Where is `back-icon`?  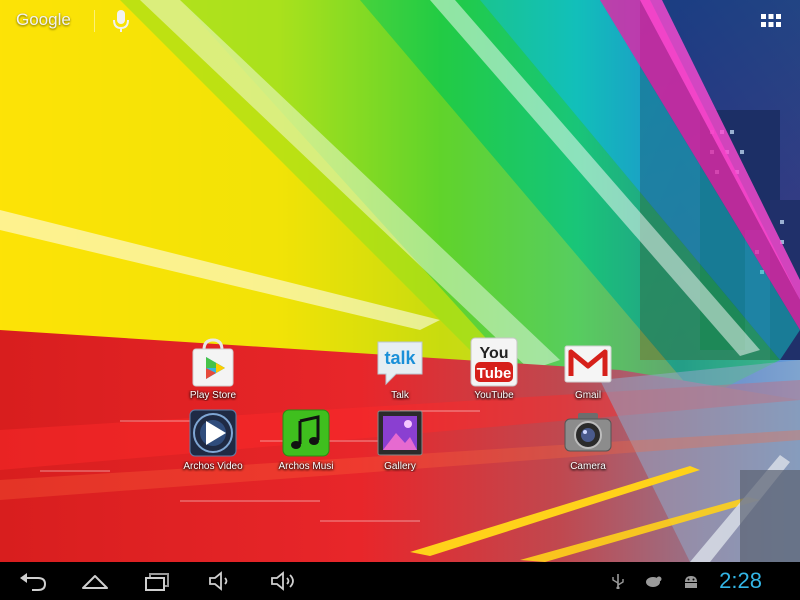
back-icon is located at coordinates (33, 581).